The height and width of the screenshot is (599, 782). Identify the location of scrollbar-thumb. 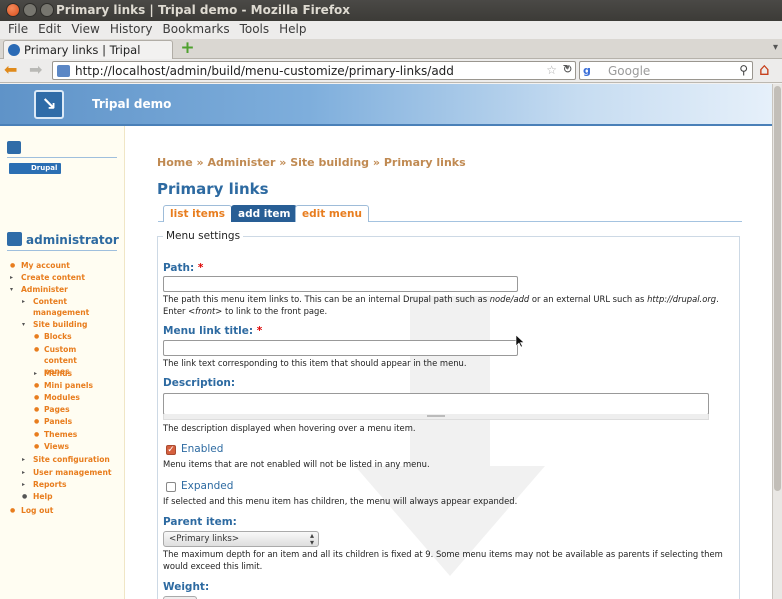
(777, 288).